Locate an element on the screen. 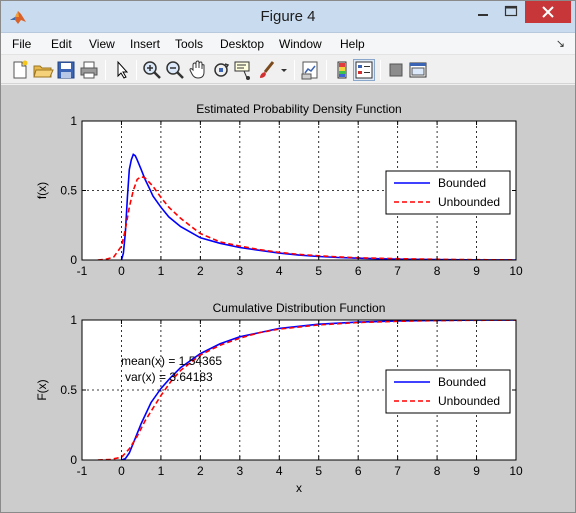 This screenshot has height=513, width=576. chevron-down-icon is located at coordinates (284, 70).